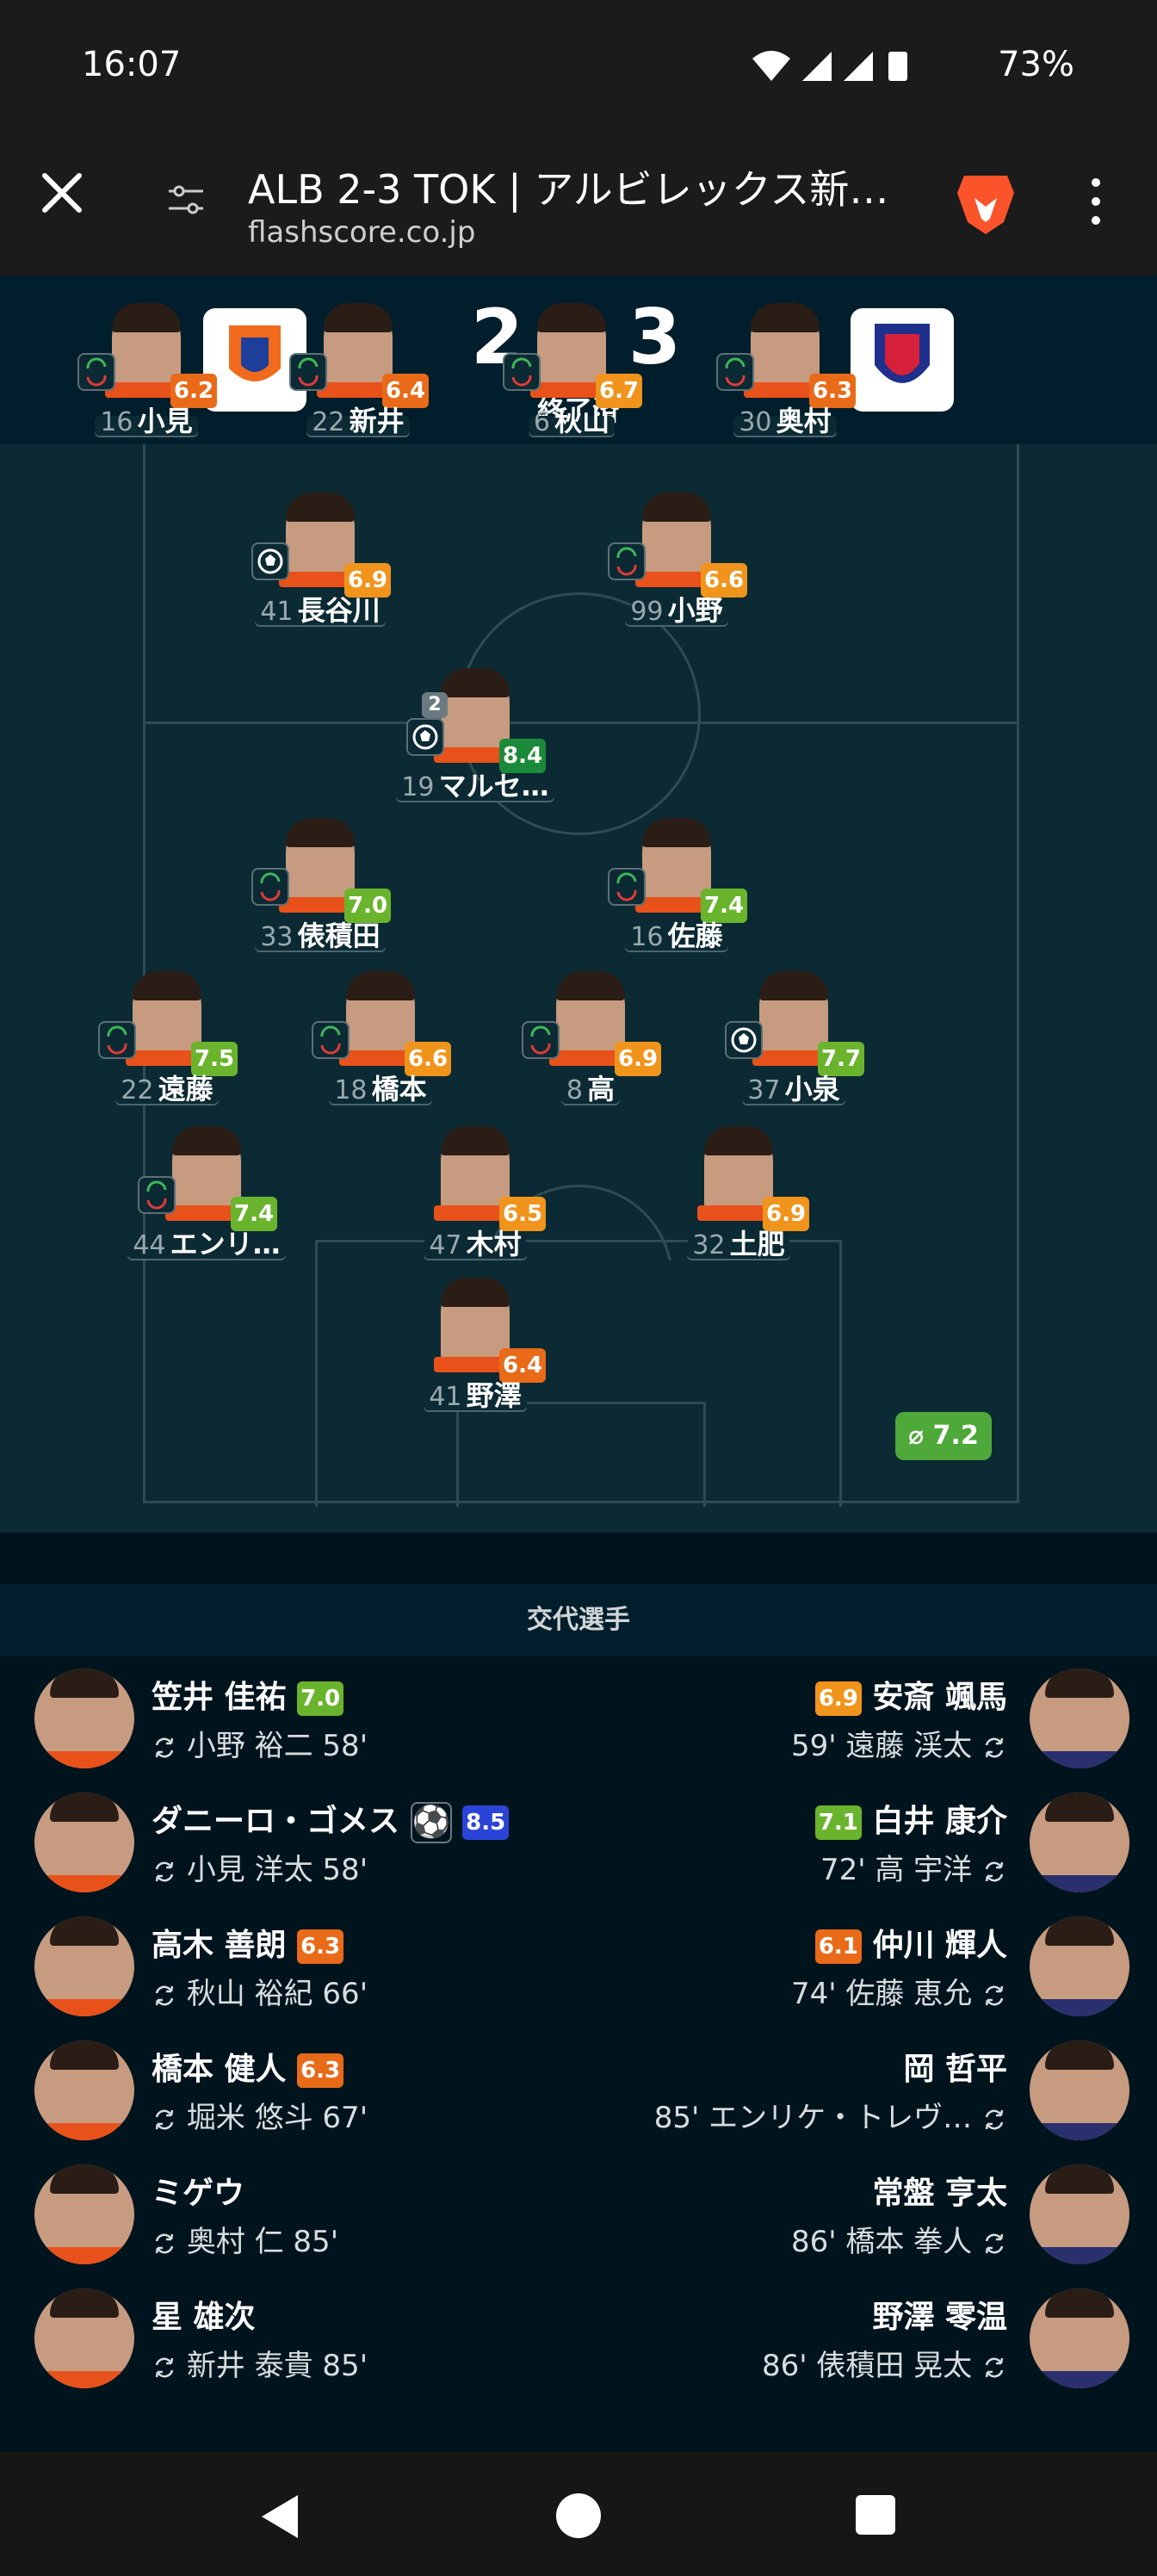 The image size is (1157, 2576). I want to click on page-url: flashscore.co.jp, so click(361, 233).